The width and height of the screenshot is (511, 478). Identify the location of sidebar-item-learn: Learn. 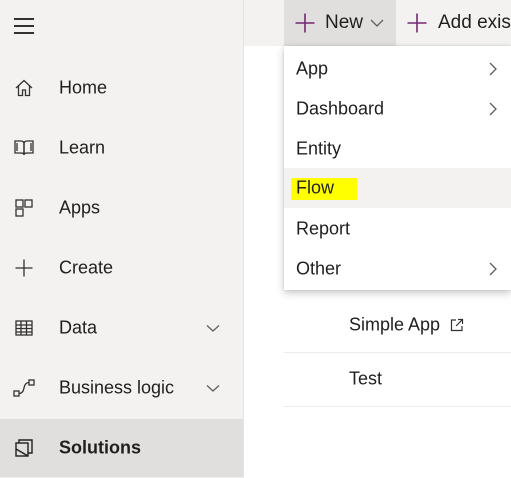
(121, 148).